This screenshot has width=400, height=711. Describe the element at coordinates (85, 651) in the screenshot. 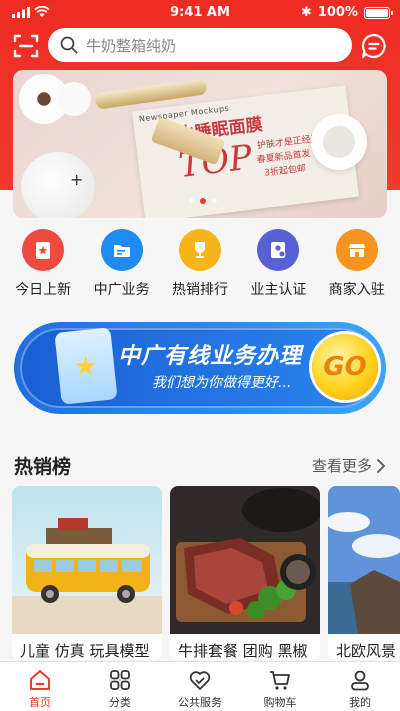

I see `product-name: 儿童 仿真 玩具模型` at that location.